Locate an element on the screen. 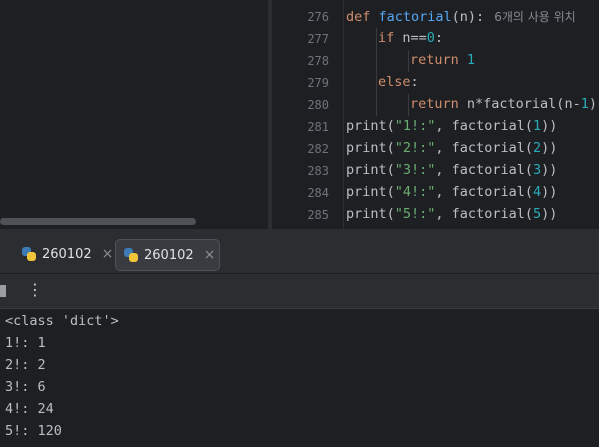 The width and height of the screenshot is (599, 447). code-line: 285 print("5!:", factorial(5)) is located at coordinates (435, 215).